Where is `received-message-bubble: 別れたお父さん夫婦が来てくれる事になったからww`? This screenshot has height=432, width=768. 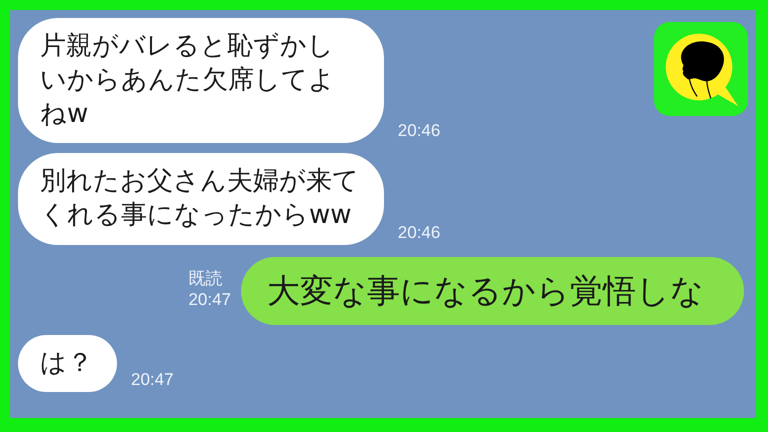
received-message-bubble: 別れたお父さん夫婦が来てくれる事になったからww is located at coordinates (201, 199).